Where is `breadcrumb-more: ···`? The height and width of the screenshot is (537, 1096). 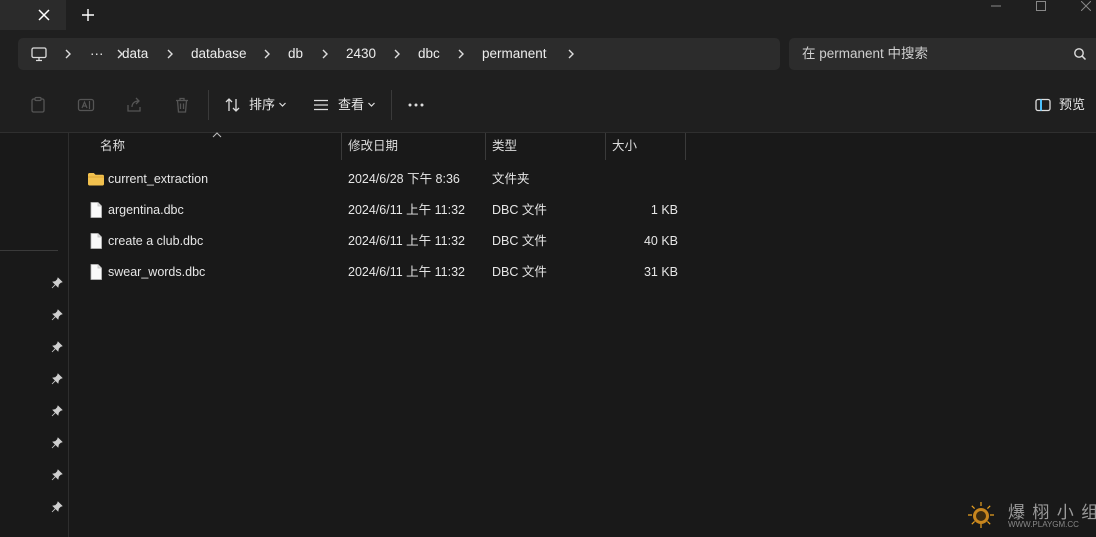 breadcrumb-more: ··· is located at coordinates (97, 54).